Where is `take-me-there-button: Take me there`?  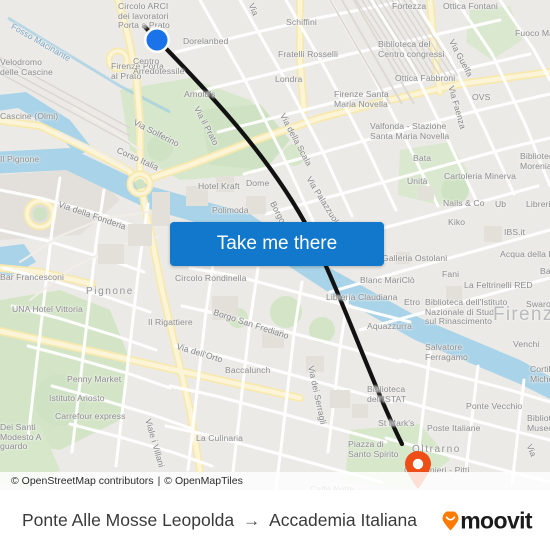 take-me-there-button: Take me there is located at coordinates (277, 244).